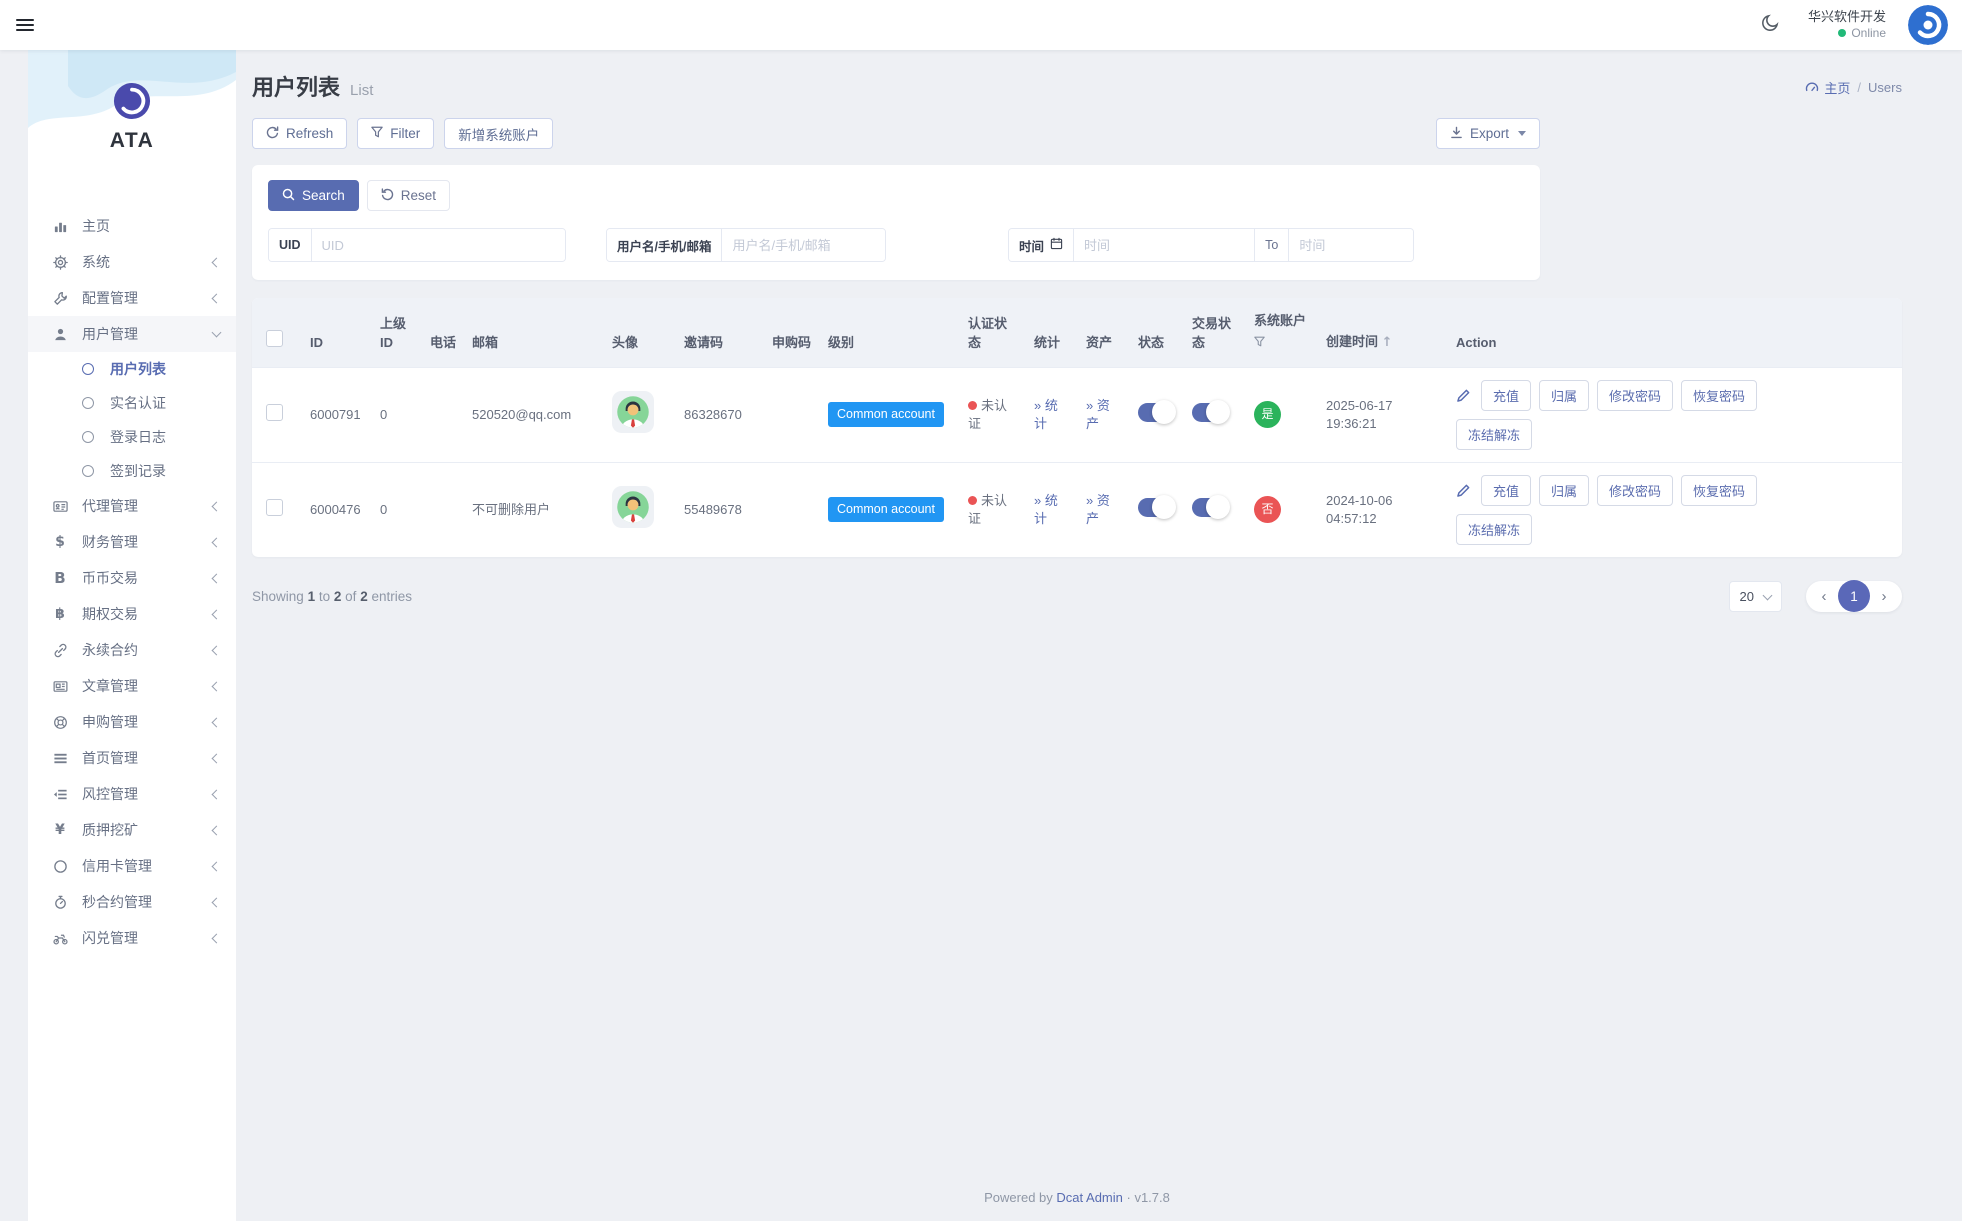 The height and width of the screenshot is (1221, 1962). What do you see at coordinates (803, 245) in the screenshot?
I see `username-phone-email-input` at bounding box center [803, 245].